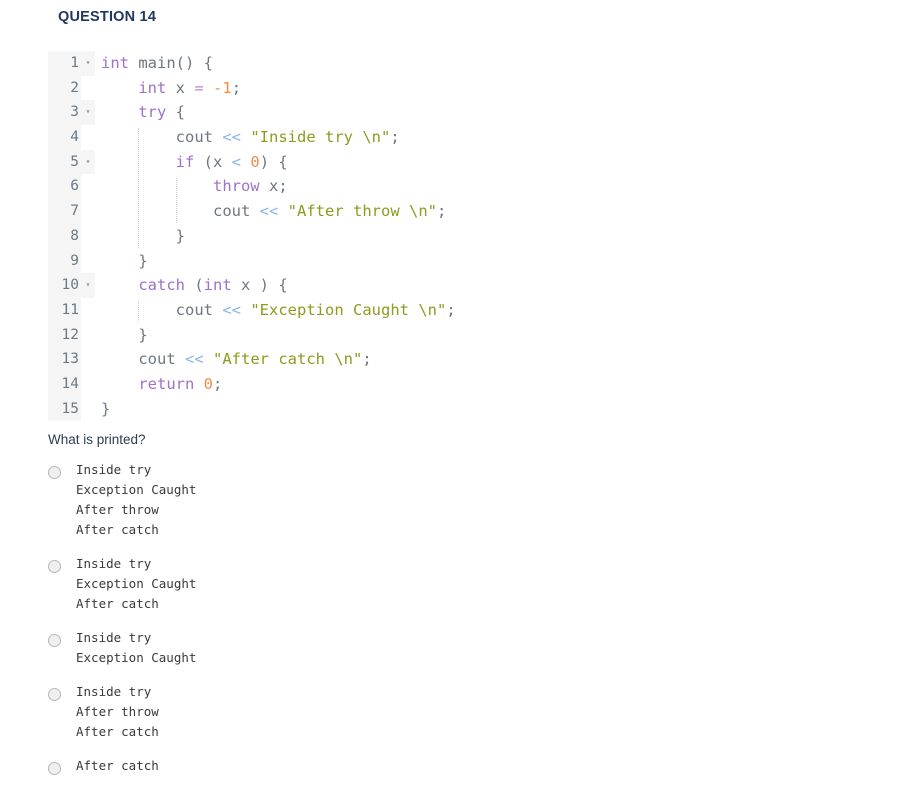  Describe the element at coordinates (64, 384) in the screenshot. I see `line-number: 14` at that location.